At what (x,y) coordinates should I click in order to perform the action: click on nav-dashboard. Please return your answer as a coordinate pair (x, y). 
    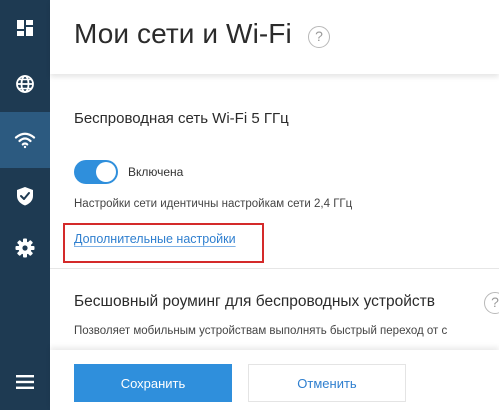
    Looking at the image, I should click on (25, 28).